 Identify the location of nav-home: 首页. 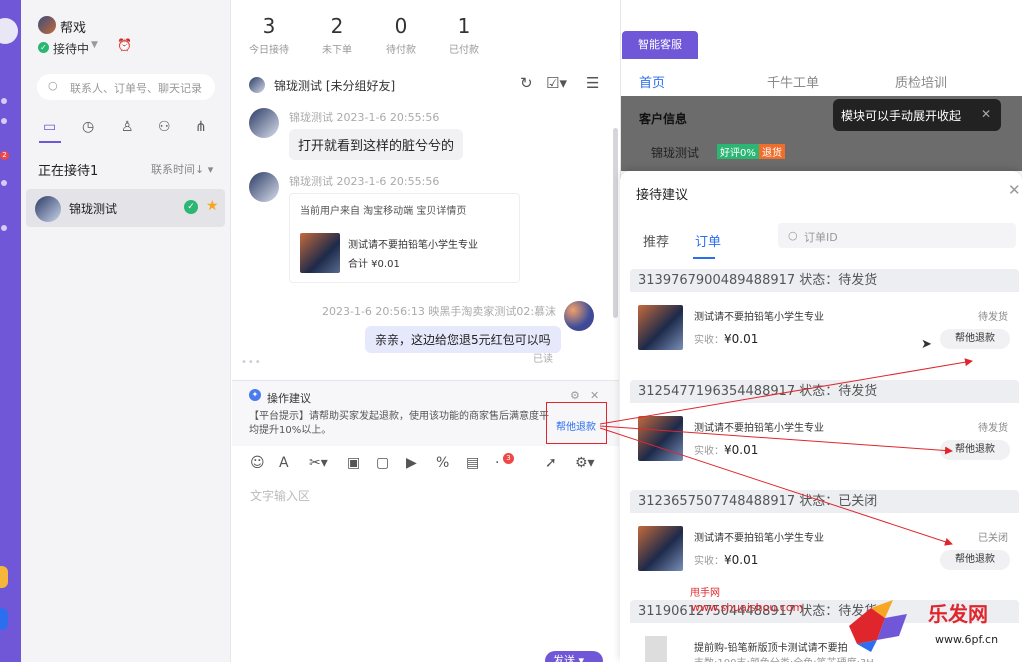
(652, 81).